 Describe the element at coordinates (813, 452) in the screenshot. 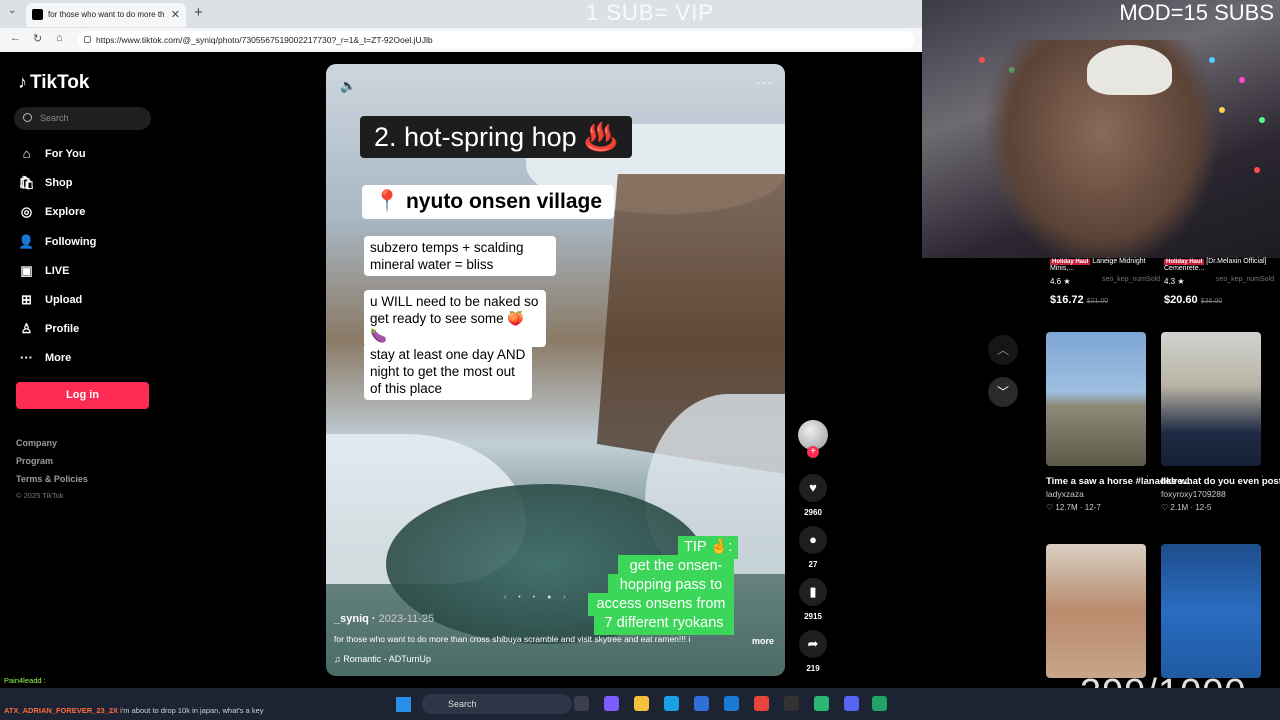

I see `follow-plus-icon: +` at that location.